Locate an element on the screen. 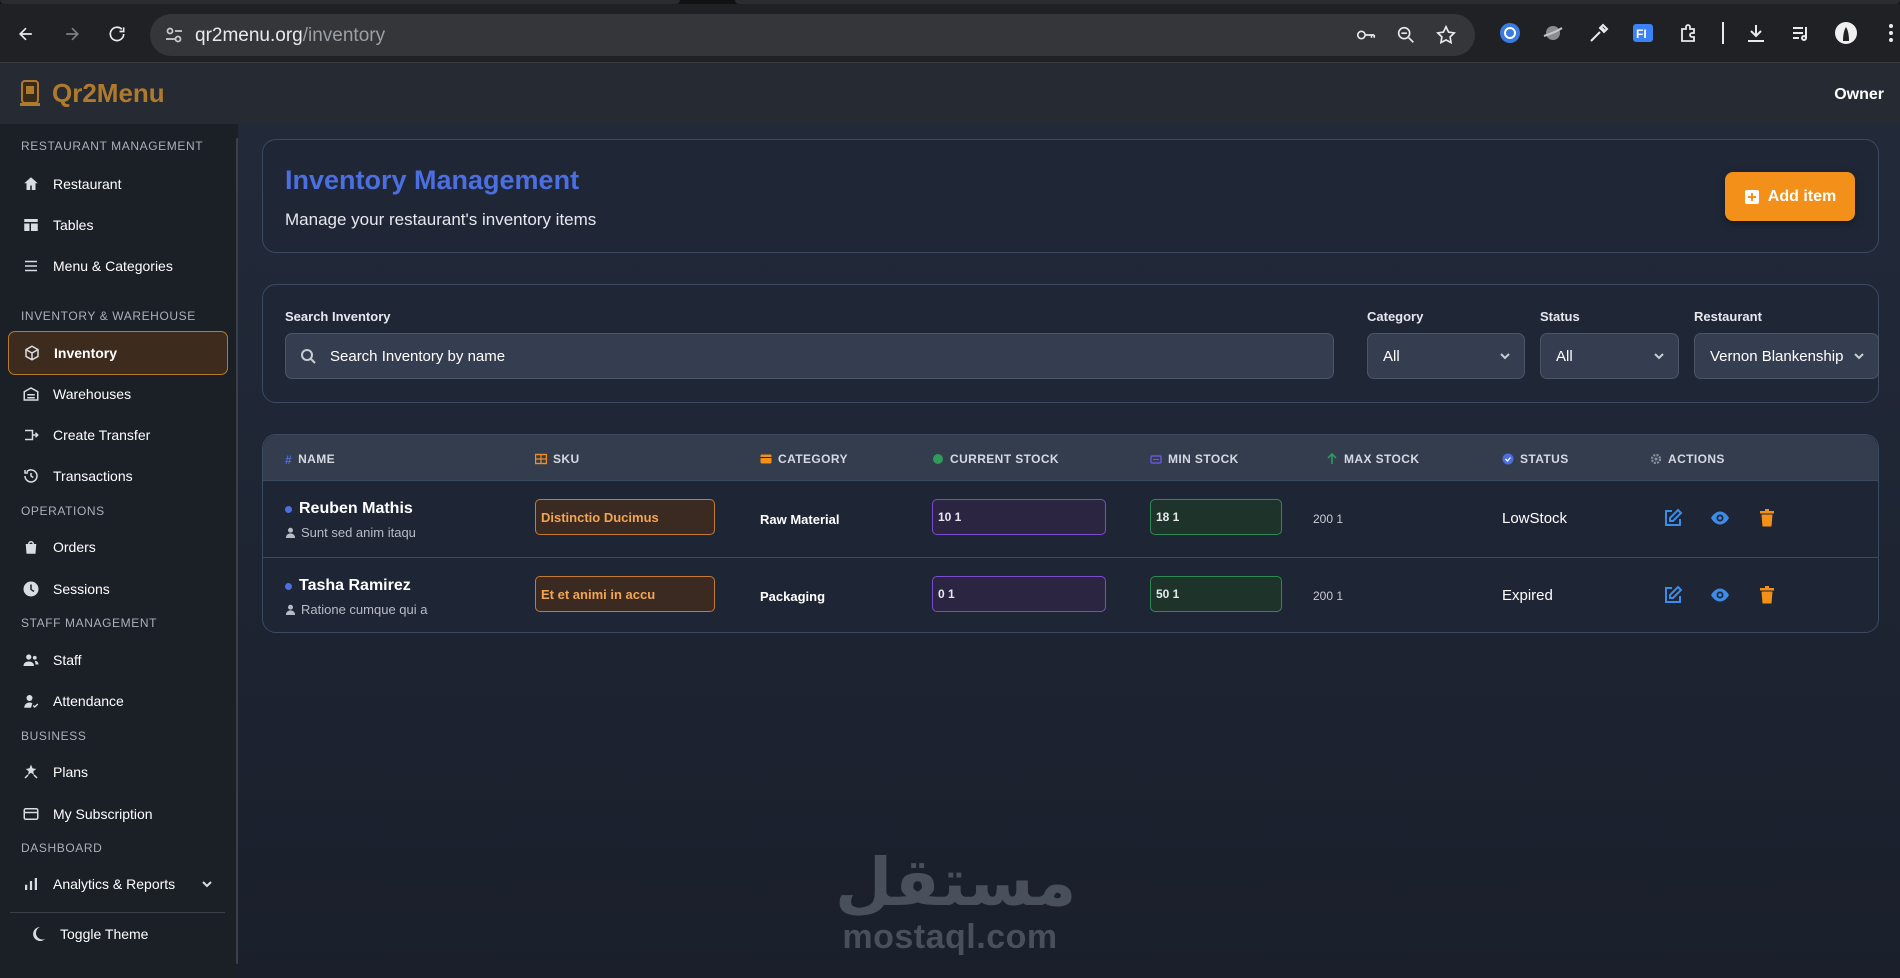 This screenshot has height=978, width=1900. reload-button is located at coordinates (117, 34).